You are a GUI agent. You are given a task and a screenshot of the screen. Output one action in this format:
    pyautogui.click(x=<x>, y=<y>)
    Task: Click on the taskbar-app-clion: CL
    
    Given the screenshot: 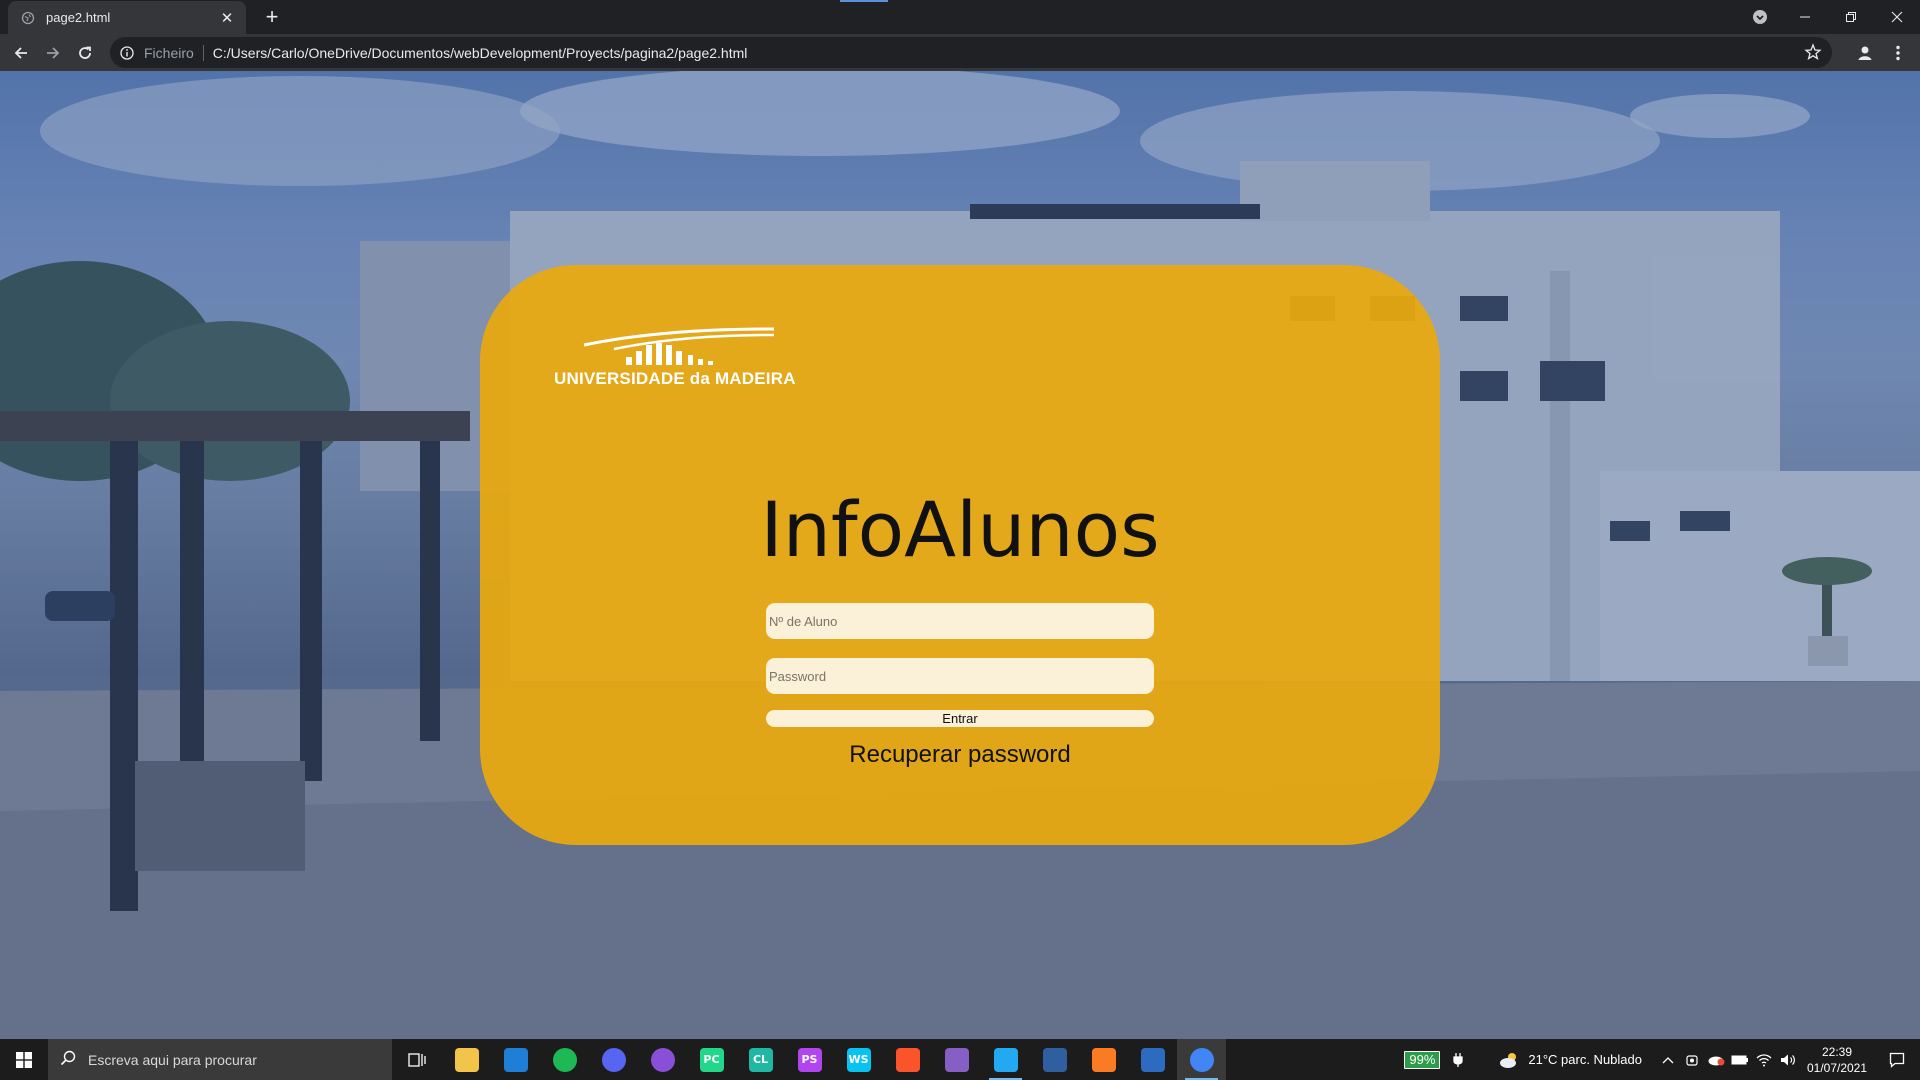 What is the action you would take?
    pyautogui.click(x=760, y=1059)
    